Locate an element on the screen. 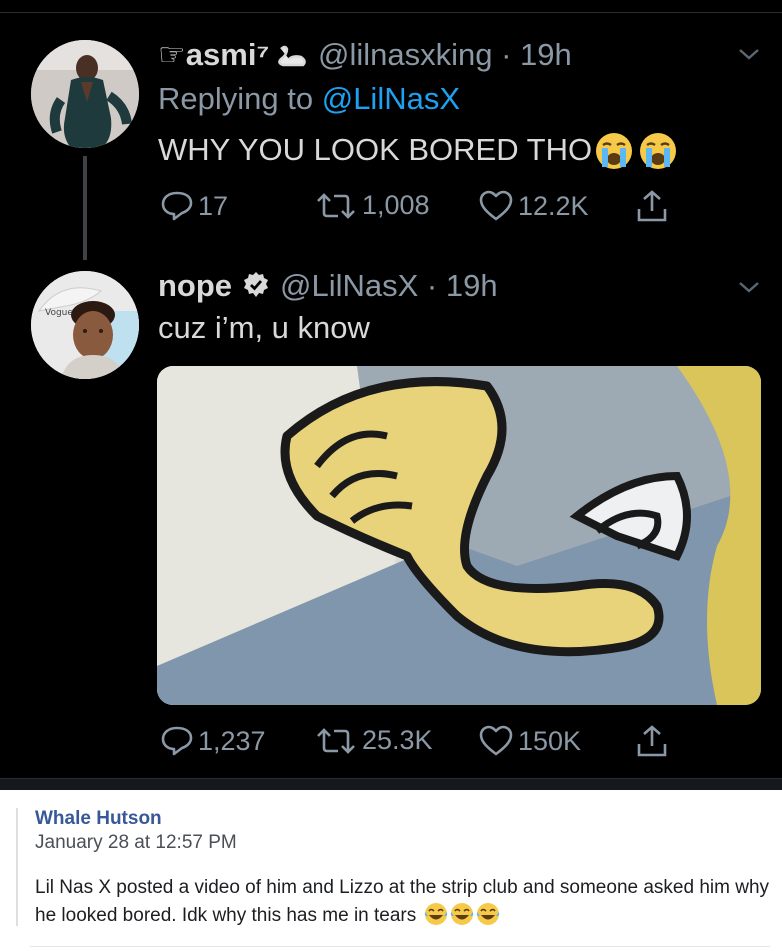 This screenshot has width=782, height=952. swan-emoji-icon is located at coordinates (292, 56).